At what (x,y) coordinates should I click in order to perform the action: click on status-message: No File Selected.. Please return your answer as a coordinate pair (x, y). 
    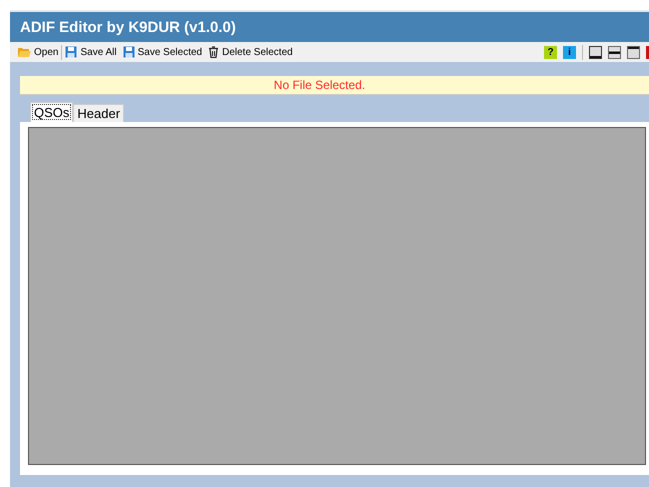
    Looking at the image, I should click on (320, 85).